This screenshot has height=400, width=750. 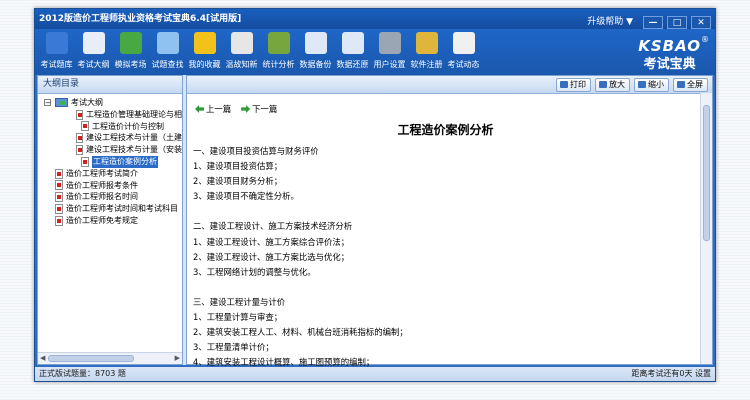 I want to click on tree-item-label: 工程造价案例分析, so click(x=125, y=161).